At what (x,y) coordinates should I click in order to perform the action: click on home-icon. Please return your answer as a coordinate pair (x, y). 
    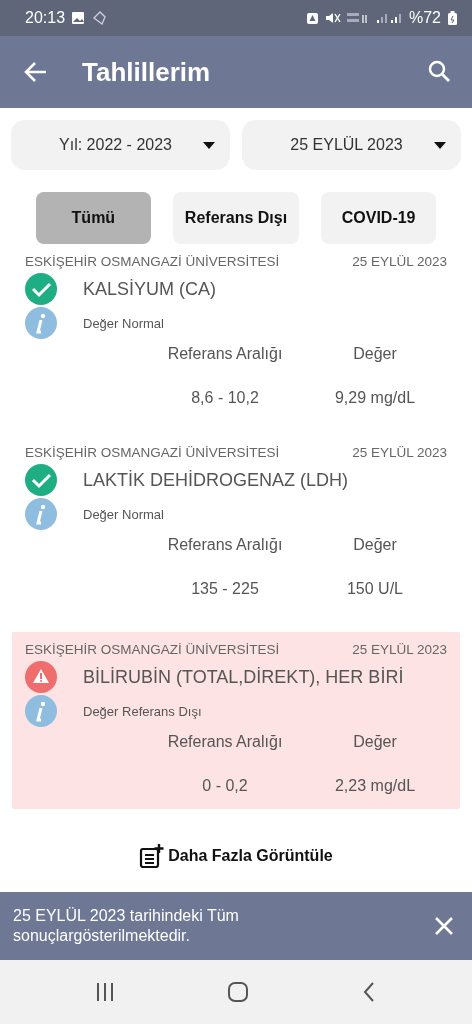
    Looking at the image, I should click on (238, 992).